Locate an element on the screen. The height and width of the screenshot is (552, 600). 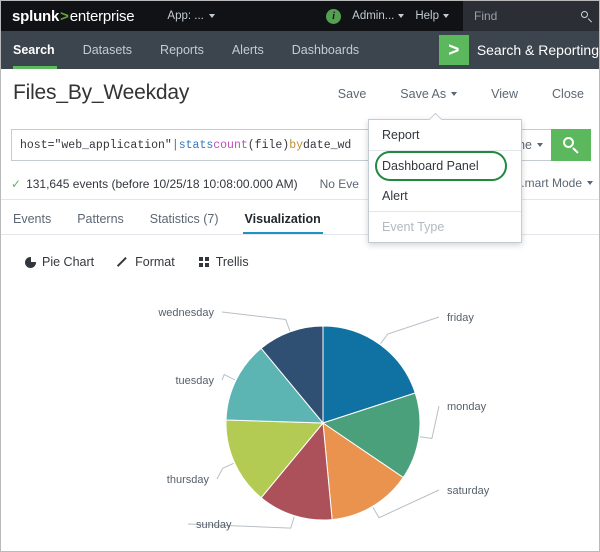
save-button-label: Save is located at coordinates (352, 94).